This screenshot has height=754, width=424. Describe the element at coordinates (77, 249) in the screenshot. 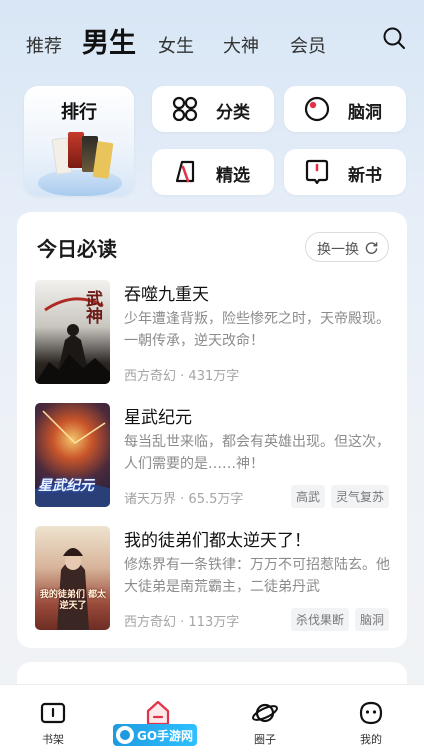

I see `section-title: 今日必读` at that location.